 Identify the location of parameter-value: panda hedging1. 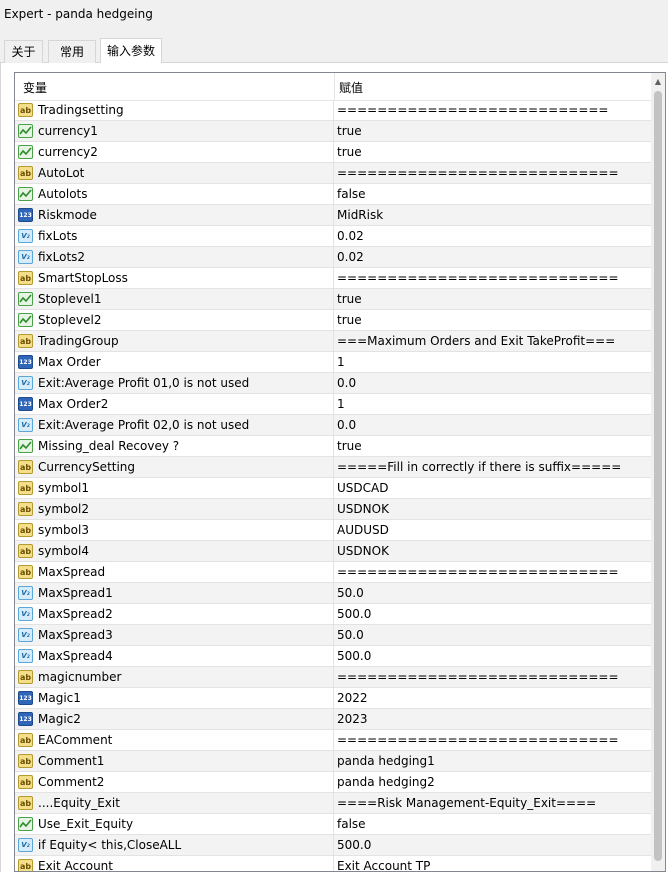
(386, 761).